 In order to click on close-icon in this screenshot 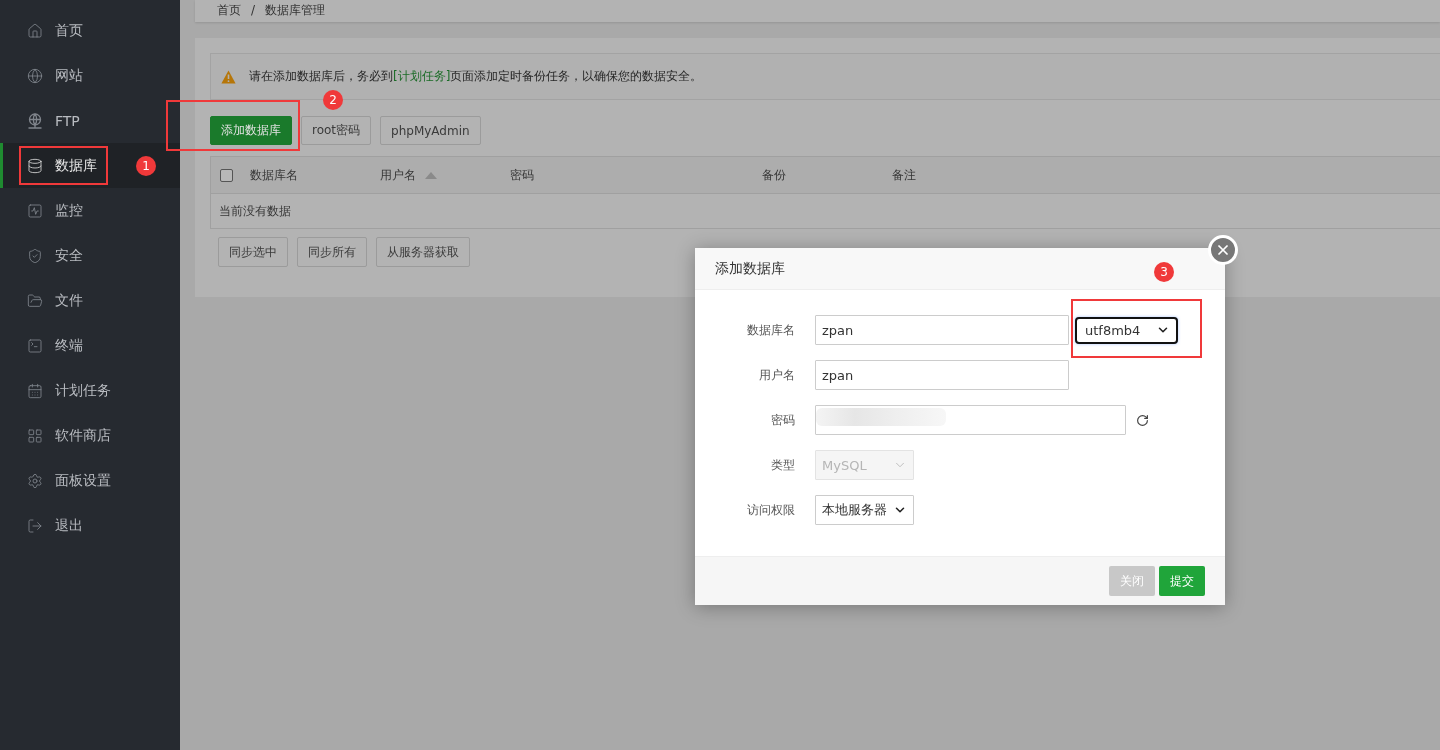, I will do `click(1223, 250)`.